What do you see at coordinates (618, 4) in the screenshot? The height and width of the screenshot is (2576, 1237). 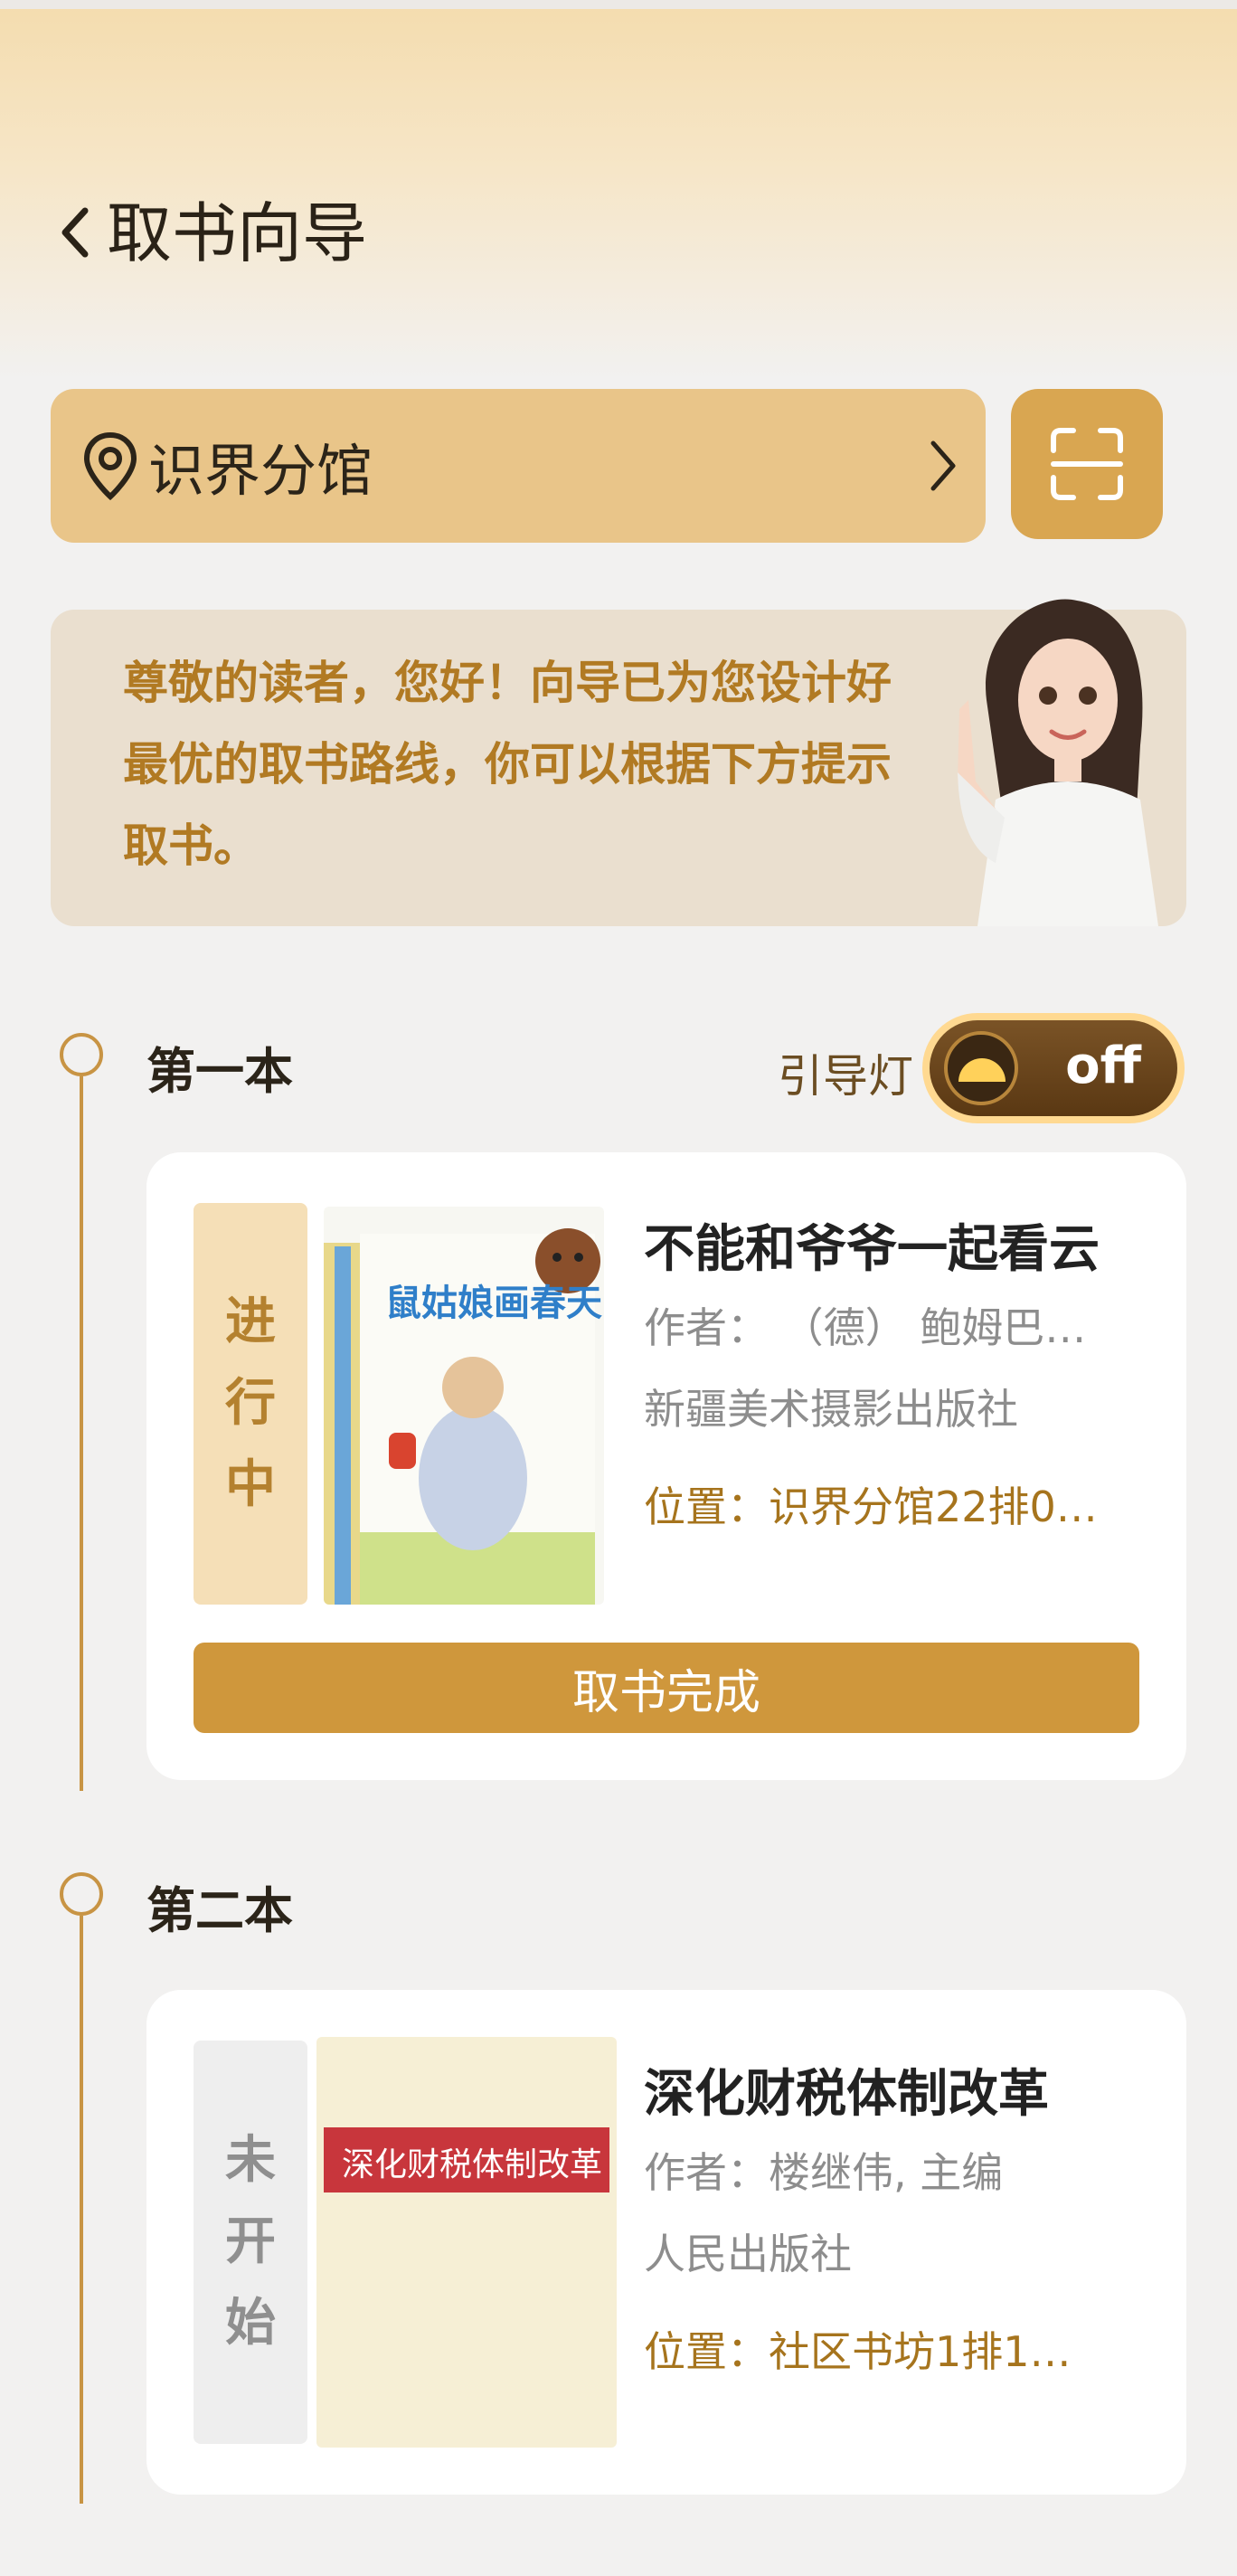 I see `status-strip` at bounding box center [618, 4].